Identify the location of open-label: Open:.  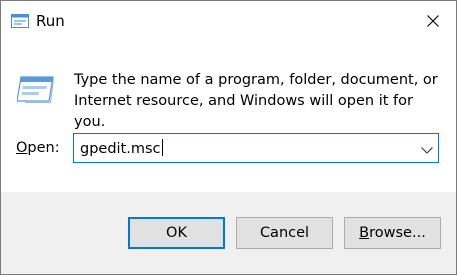
(38, 148).